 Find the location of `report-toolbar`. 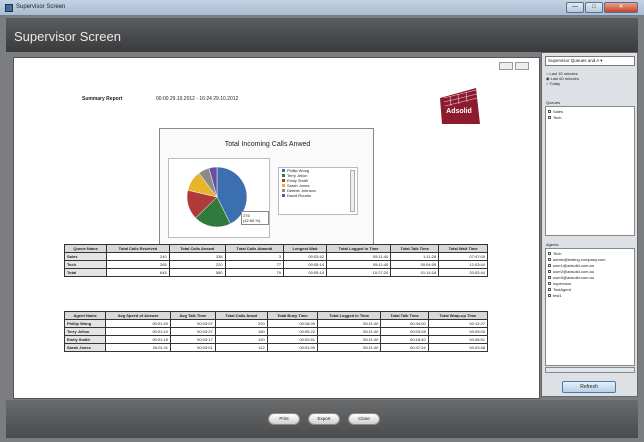

report-toolbar is located at coordinates (513, 67).